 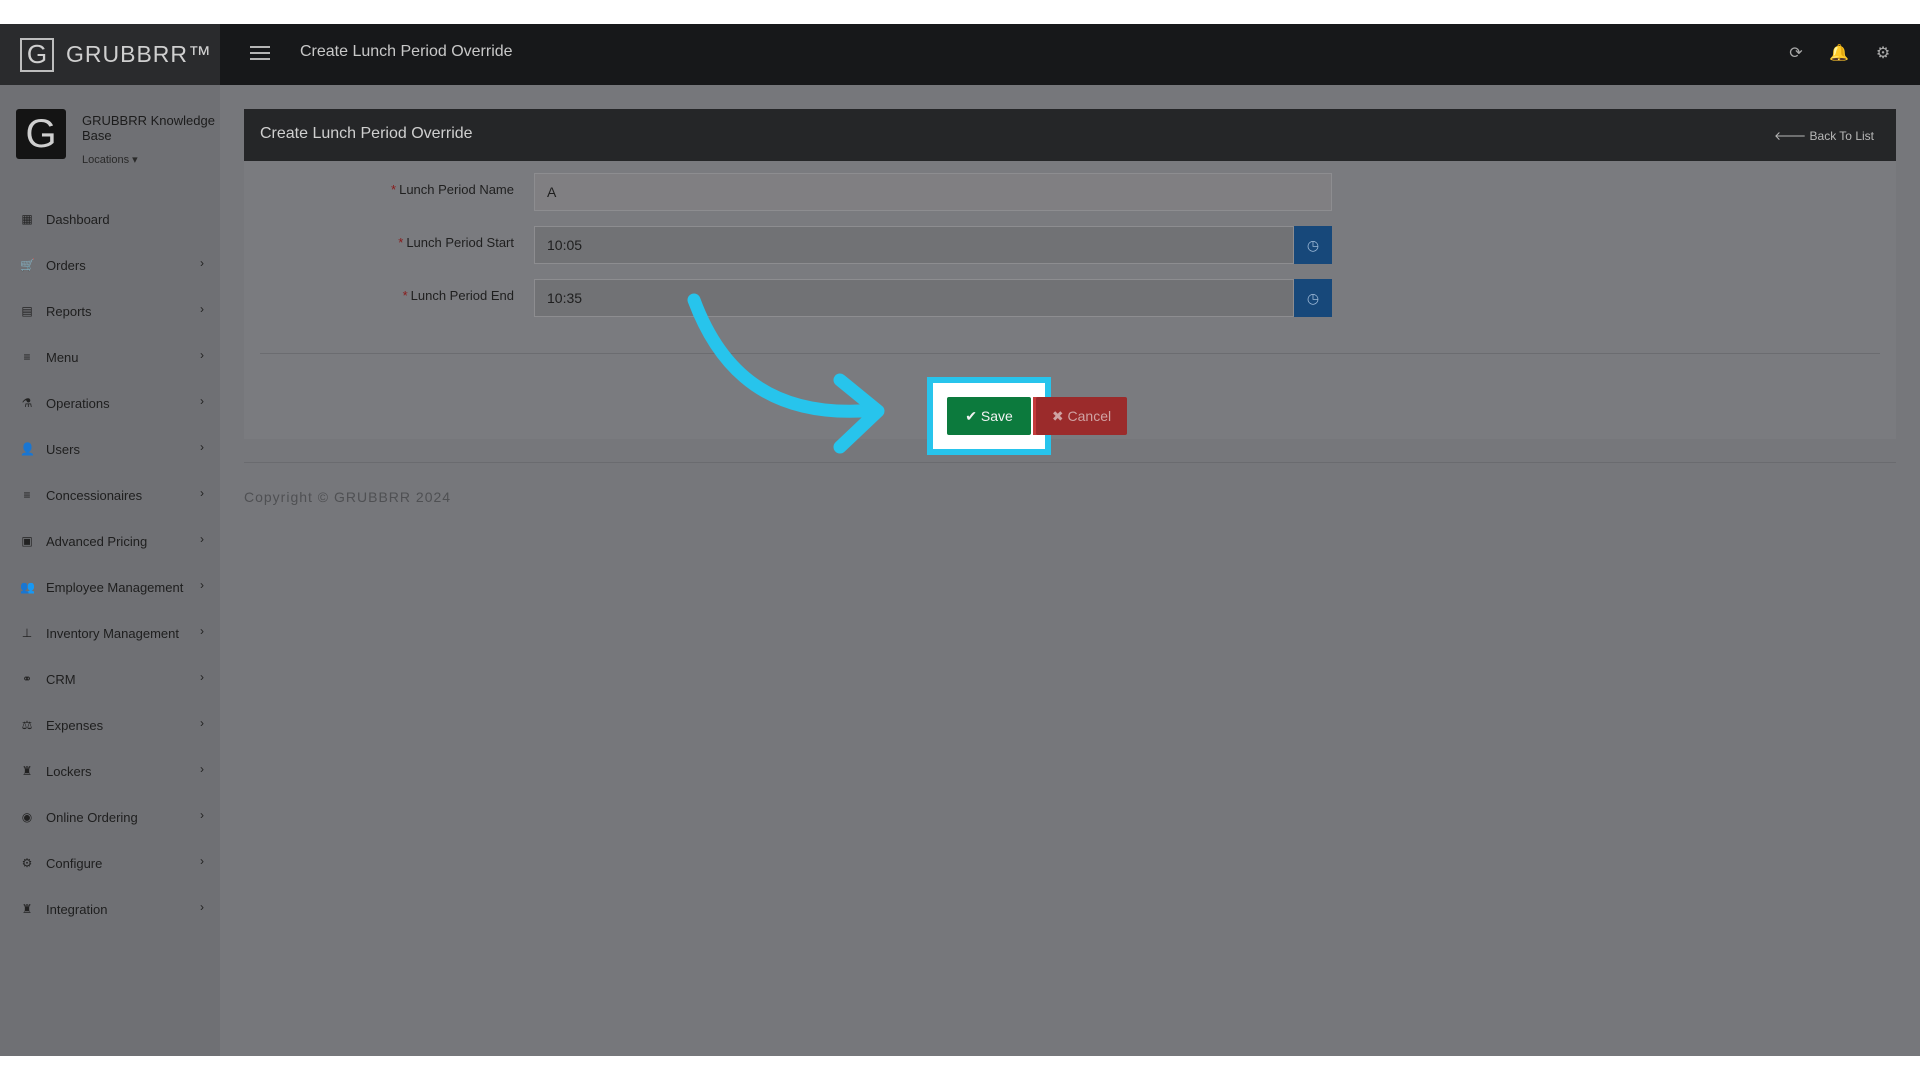 What do you see at coordinates (1796, 54) in the screenshot?
I see `refresh-icon: ⟳` at bounding box center [1796, 54].